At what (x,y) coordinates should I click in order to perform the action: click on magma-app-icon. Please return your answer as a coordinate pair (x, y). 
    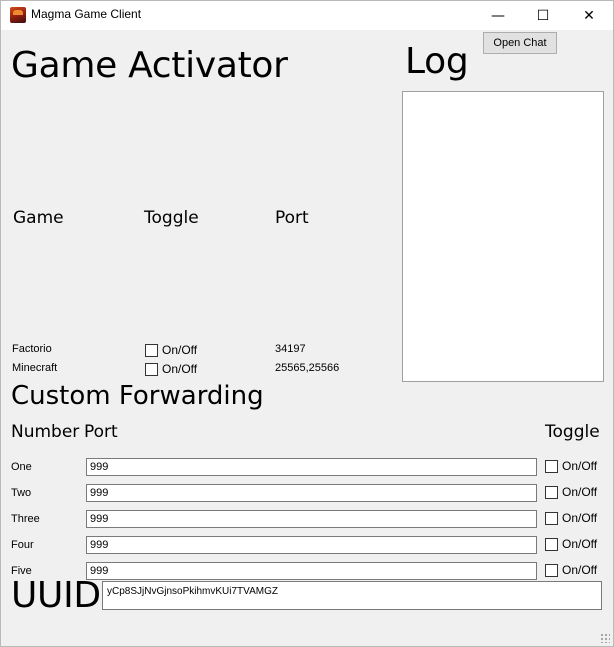
    Looking at the image, I should click on (18, 15).